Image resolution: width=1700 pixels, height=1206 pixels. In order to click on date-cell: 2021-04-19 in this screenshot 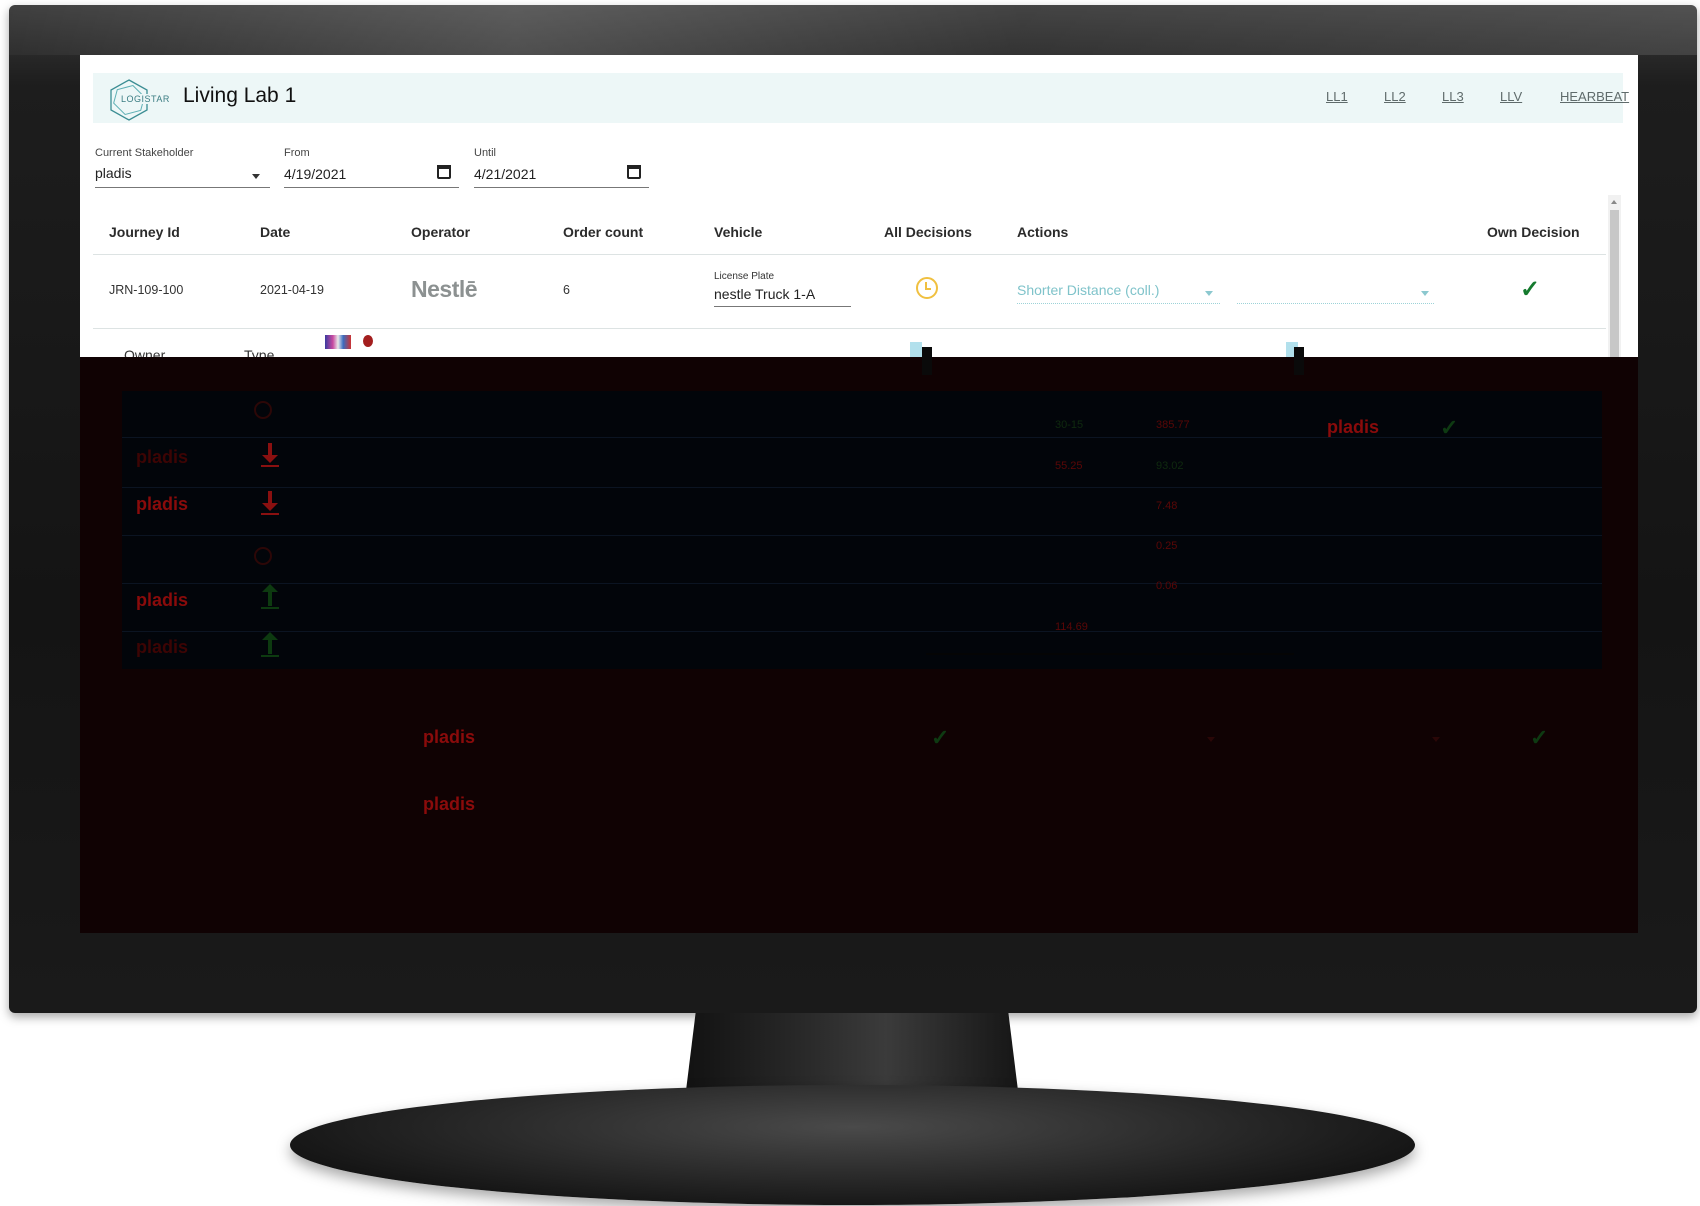, I will do `click(292, 290)`.